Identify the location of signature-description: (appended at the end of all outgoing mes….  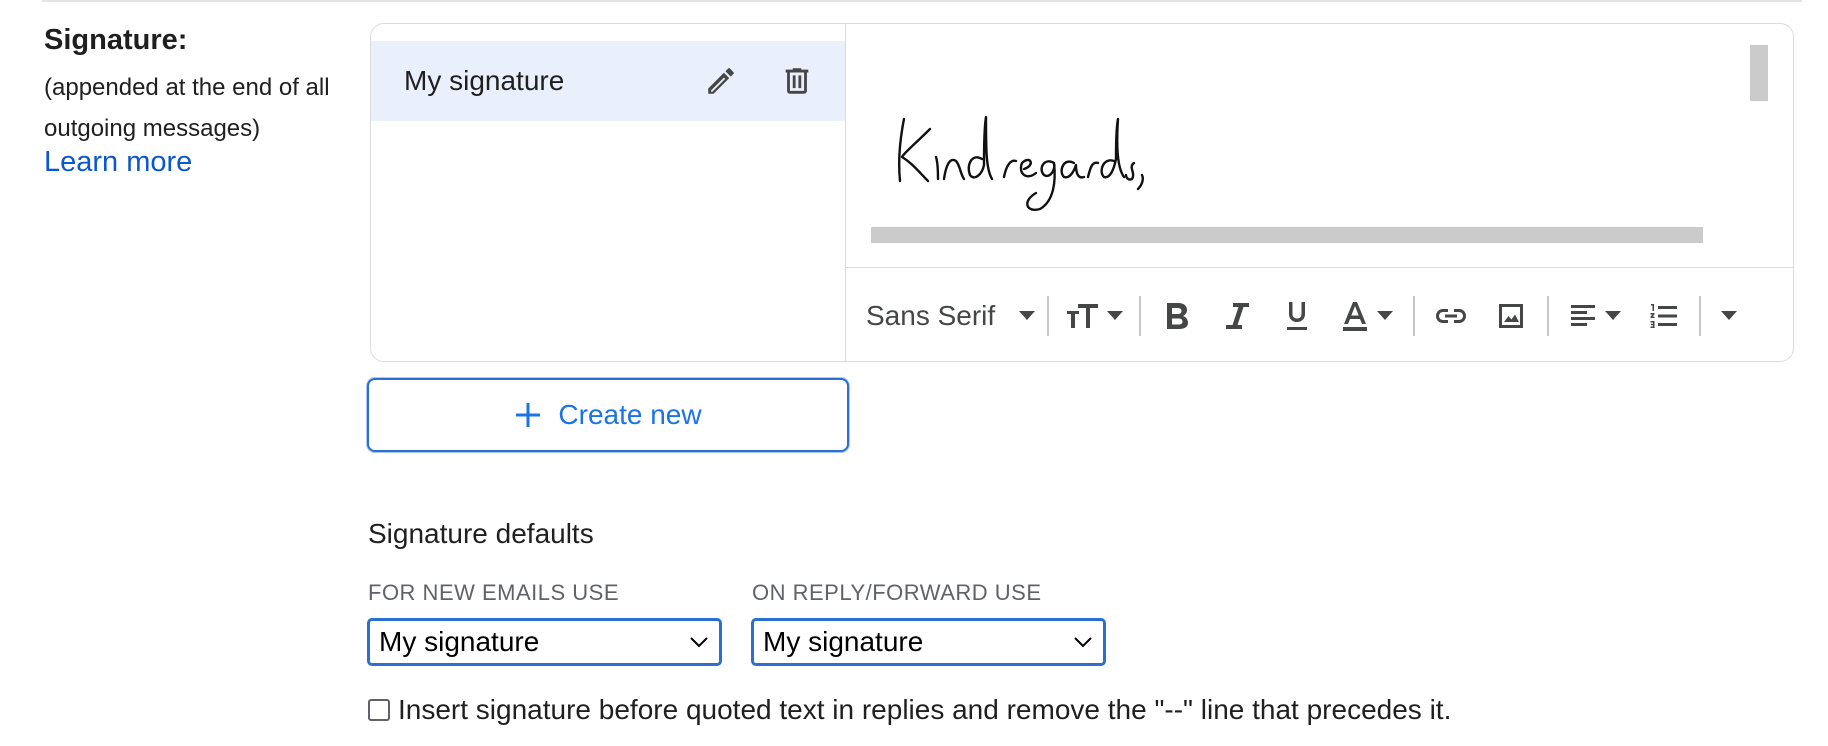
(187, 108).